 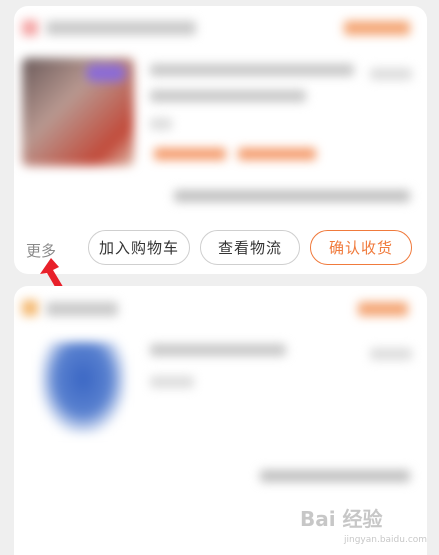 I want to click on confirm-receipt-button: 确认收货, so click(x=361, y=247).